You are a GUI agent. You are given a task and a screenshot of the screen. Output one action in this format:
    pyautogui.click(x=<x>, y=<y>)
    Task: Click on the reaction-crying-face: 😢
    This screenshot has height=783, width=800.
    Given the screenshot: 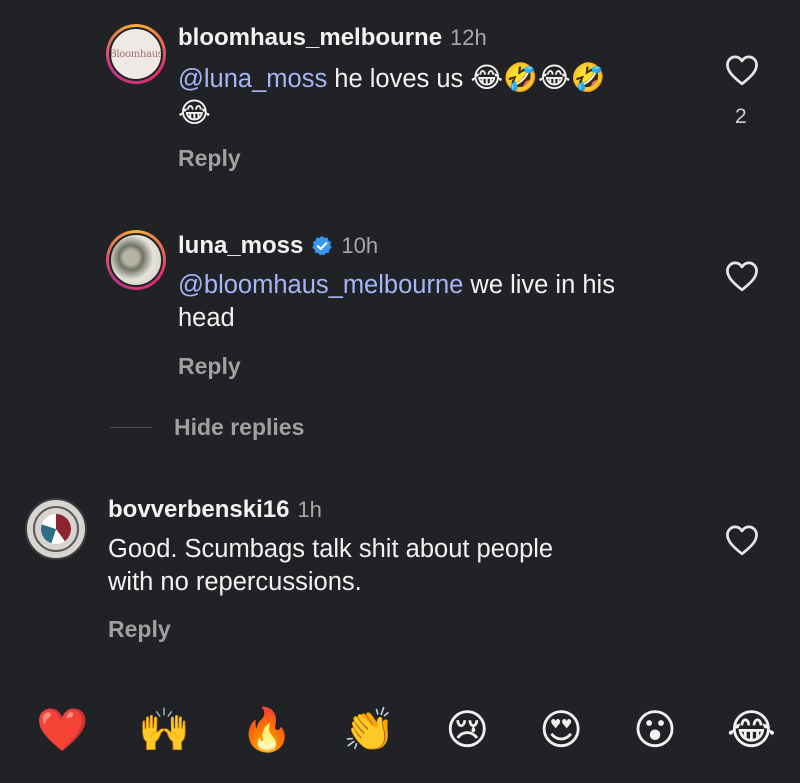 What is the action you would take?
    pyautogui.click(x=467, y=730)
    